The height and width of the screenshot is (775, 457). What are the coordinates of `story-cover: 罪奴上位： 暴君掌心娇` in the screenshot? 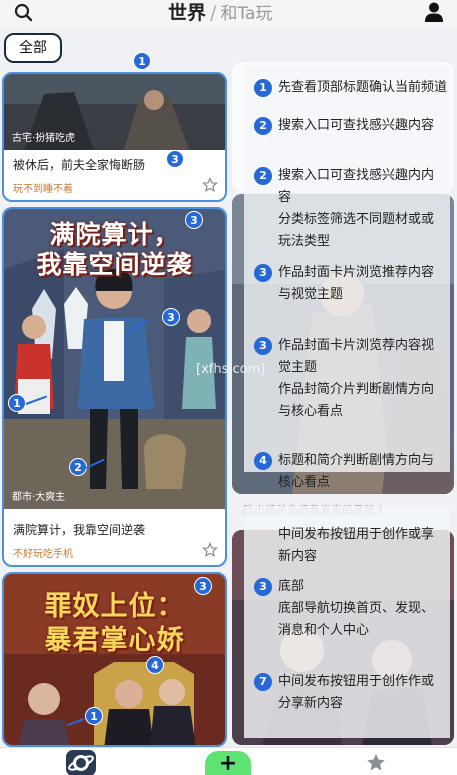 It's located at (114, 659).